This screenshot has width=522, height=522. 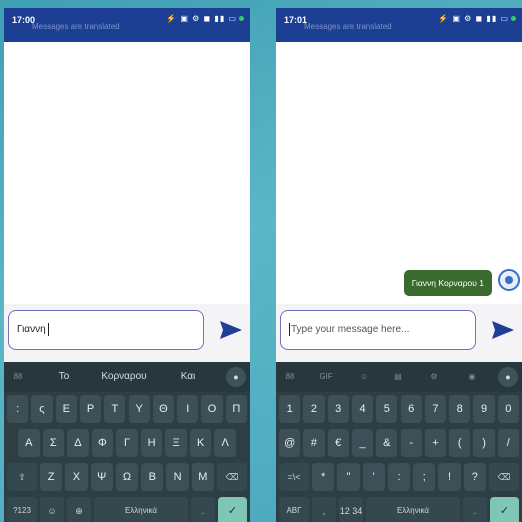 What do you see at coordinates (373, 477) in the screenshot?
I see `key-3-4: '` at bounding box center [373, 477].